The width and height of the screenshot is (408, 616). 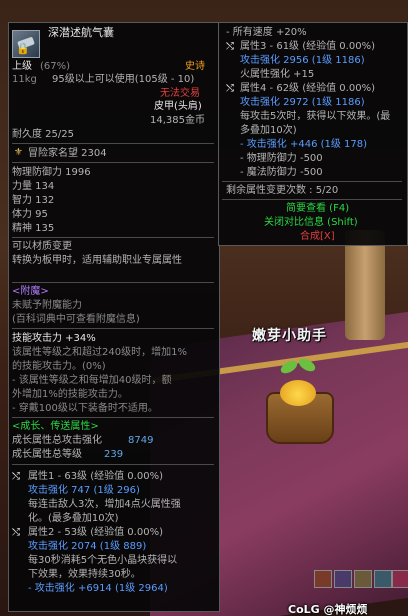 What do you see at coordinates (70, 394) in the screenshot?
I see `skill-desc-line: 外增加1%的技能攻击力。` at bounding box center [70, 394].